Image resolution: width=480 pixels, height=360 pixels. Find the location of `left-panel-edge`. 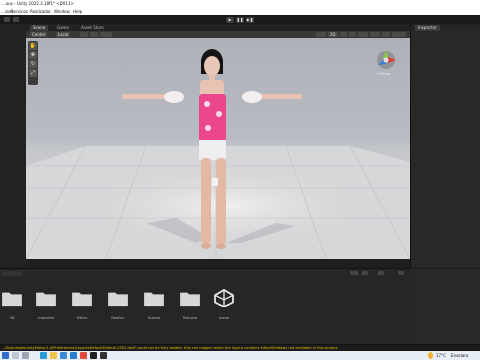

left-panel-edge is located at coordinates (13, 146).